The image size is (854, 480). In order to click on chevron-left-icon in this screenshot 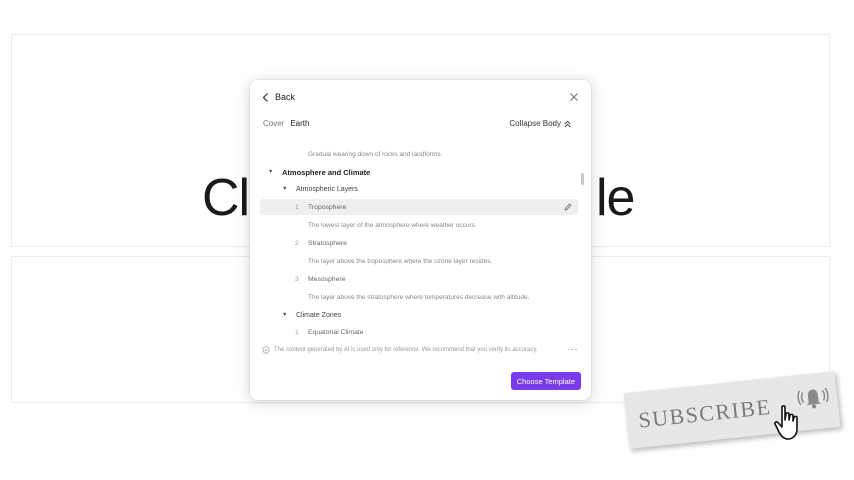, I will do `click(265, 97)`.